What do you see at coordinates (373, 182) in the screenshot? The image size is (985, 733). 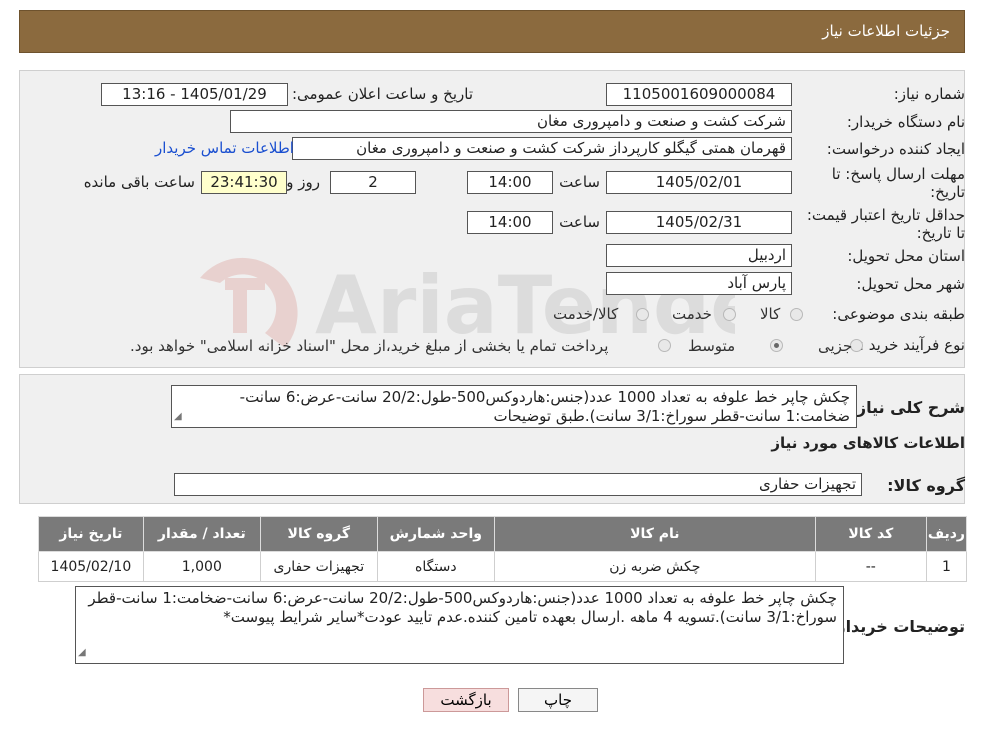 I see `days-remaining-field: 2` at bounding box center [373, 182].